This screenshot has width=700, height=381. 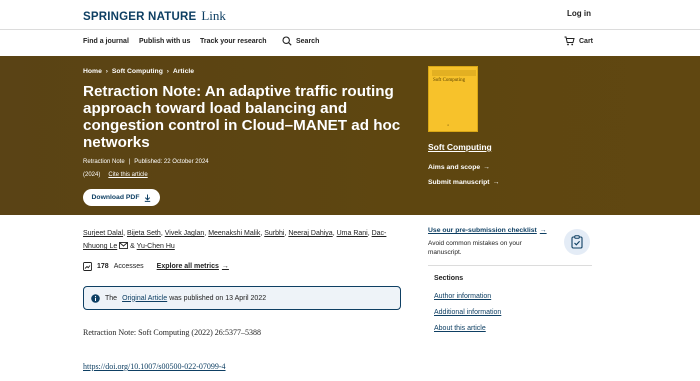 I want to click on breadcrumb: Home › Soft Computing › Article, so click(x=138, y=71).